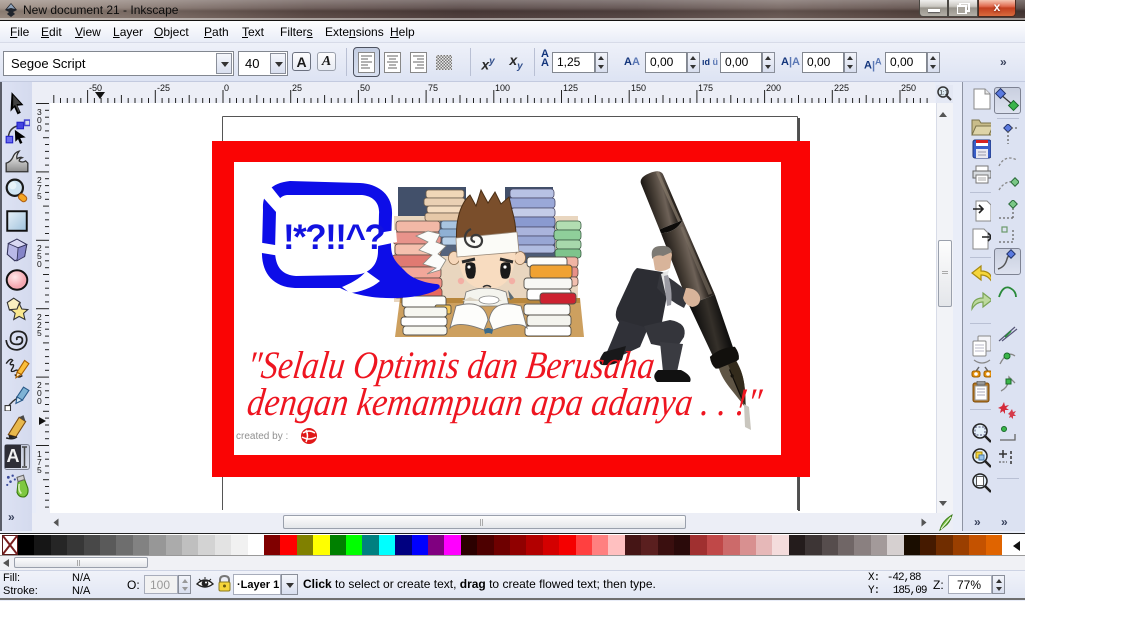 The height and width of the screenshot is (636, 1133). What do you see at coordinates (163, 88) in the screenshot?
I see `svg-text: -25` at bounding box center [163, 88].